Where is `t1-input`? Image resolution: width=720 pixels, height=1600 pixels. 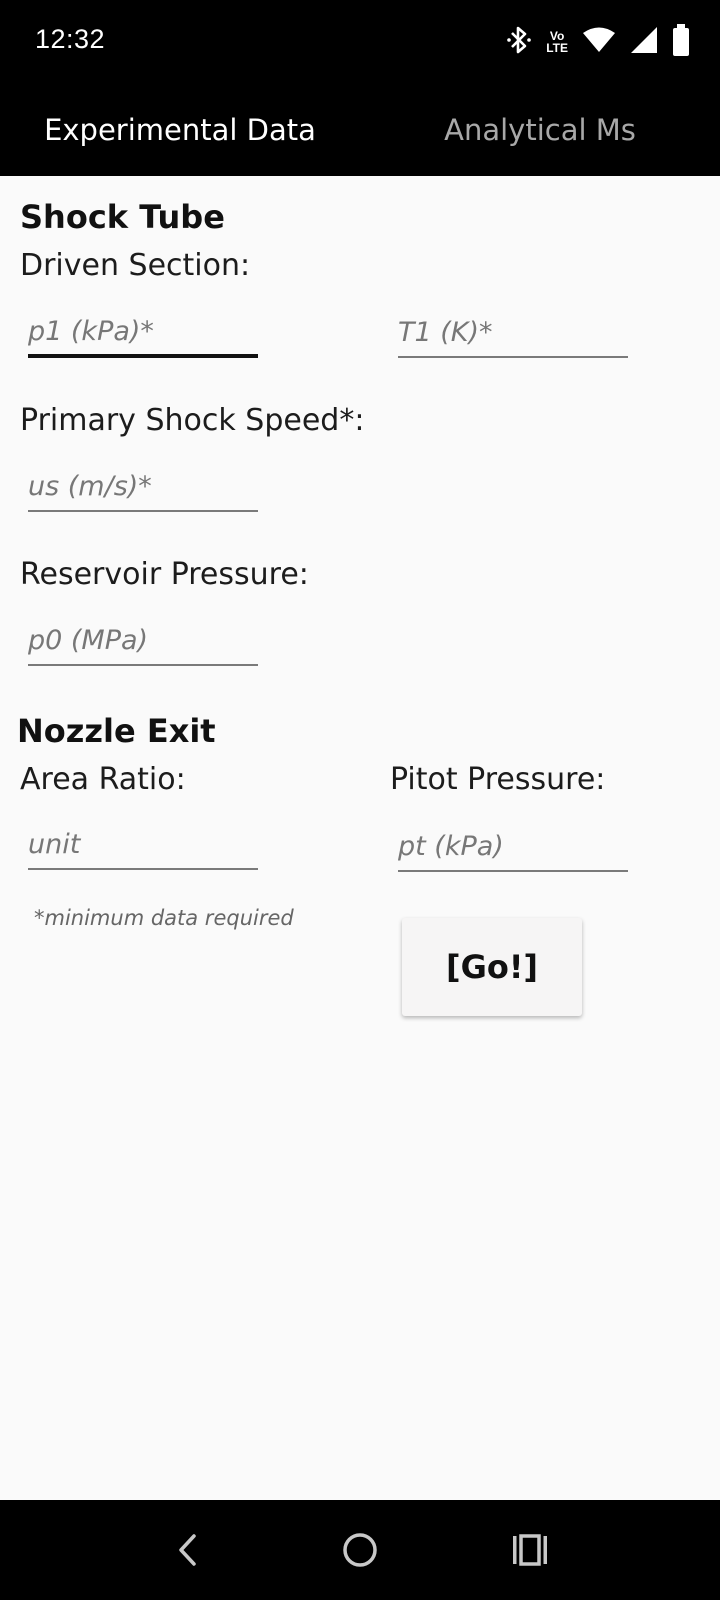
t1-input is located at coordinates (513, 327).